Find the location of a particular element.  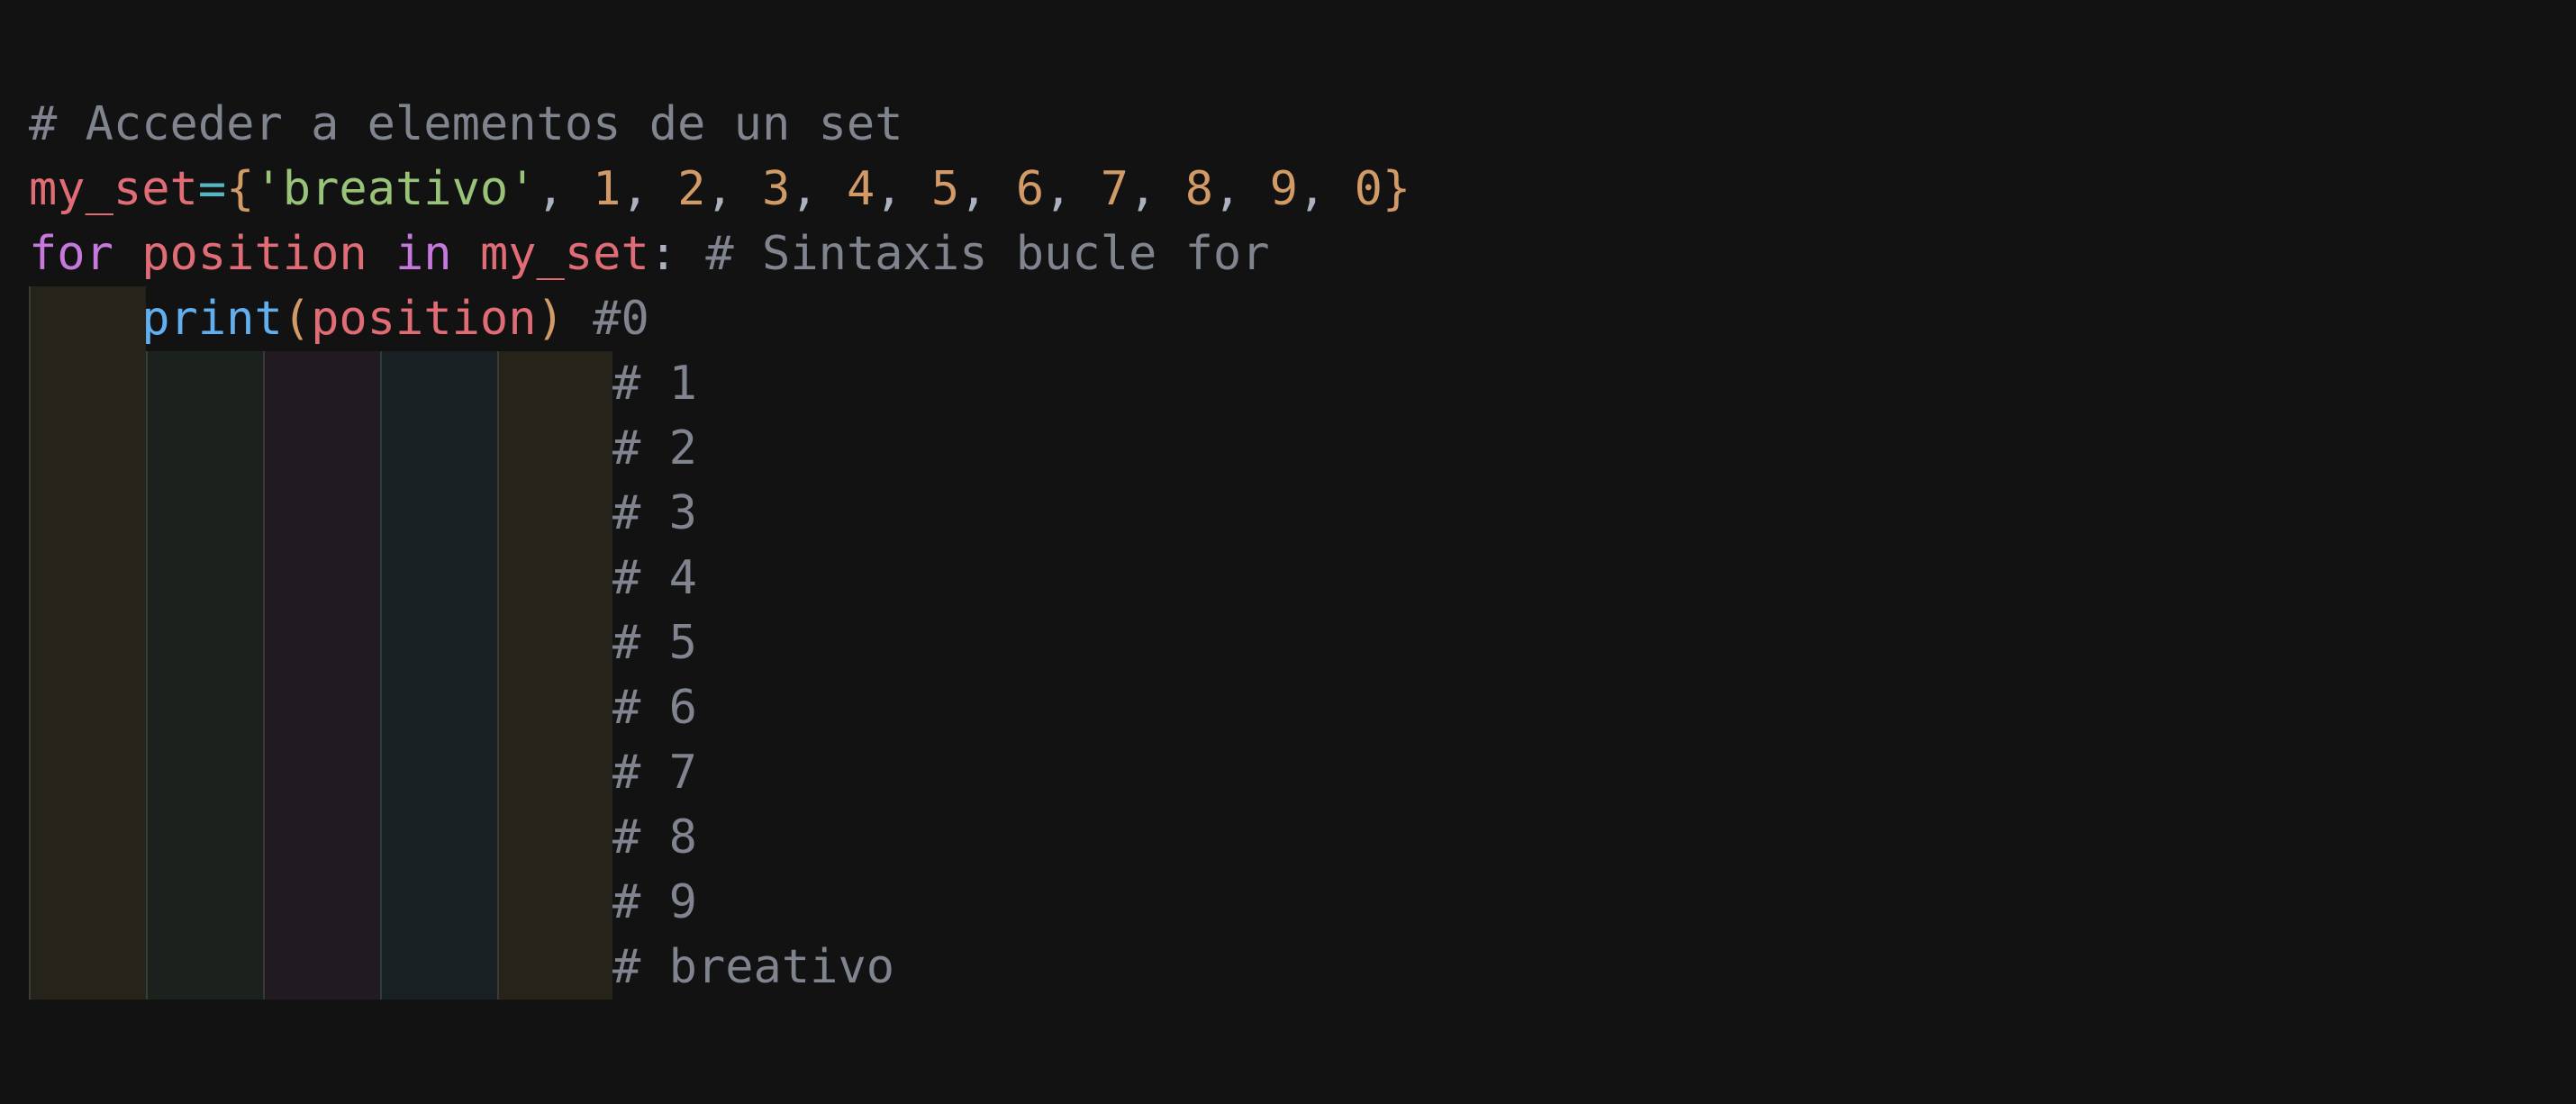

output-comment: # 9 is located at coordinates (654, 902).